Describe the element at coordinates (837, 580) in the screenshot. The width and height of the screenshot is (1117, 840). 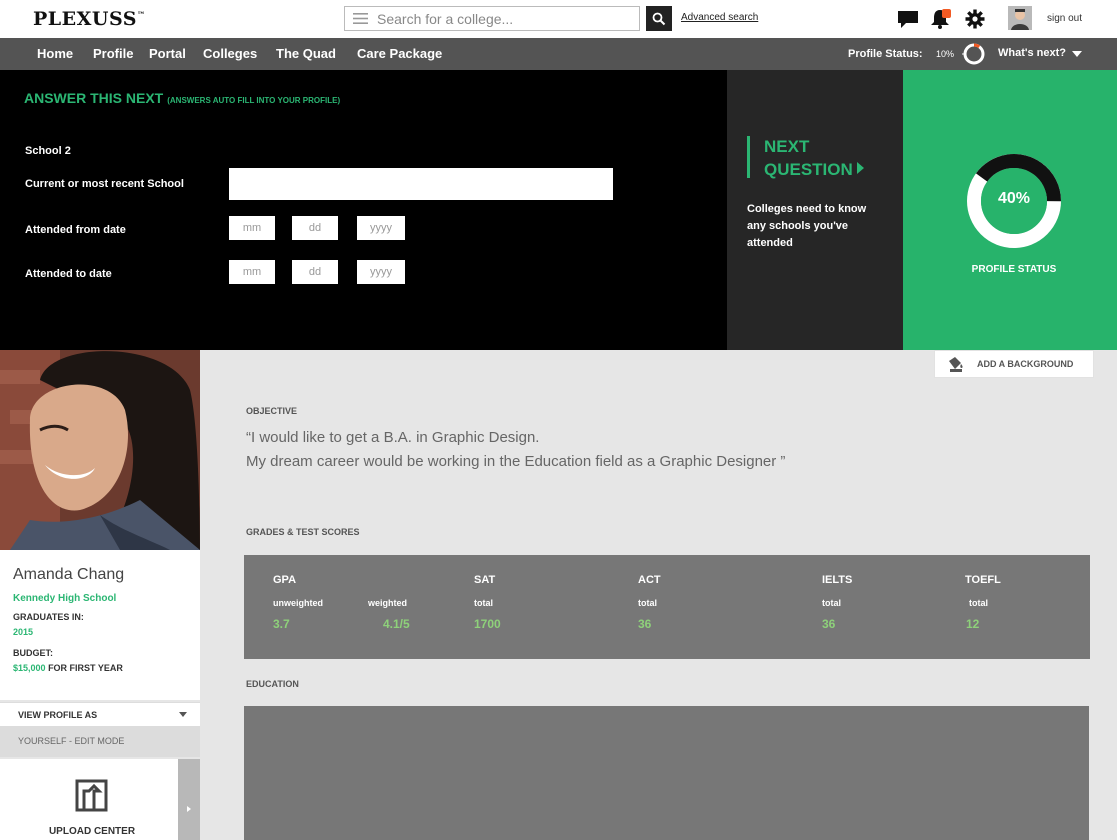
I see `ielts-heading: IELTS` at that location.